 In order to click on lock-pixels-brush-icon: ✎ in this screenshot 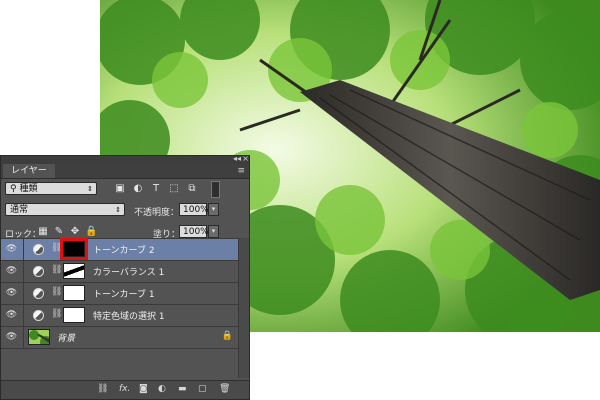, I will do `click(59, 232)`.